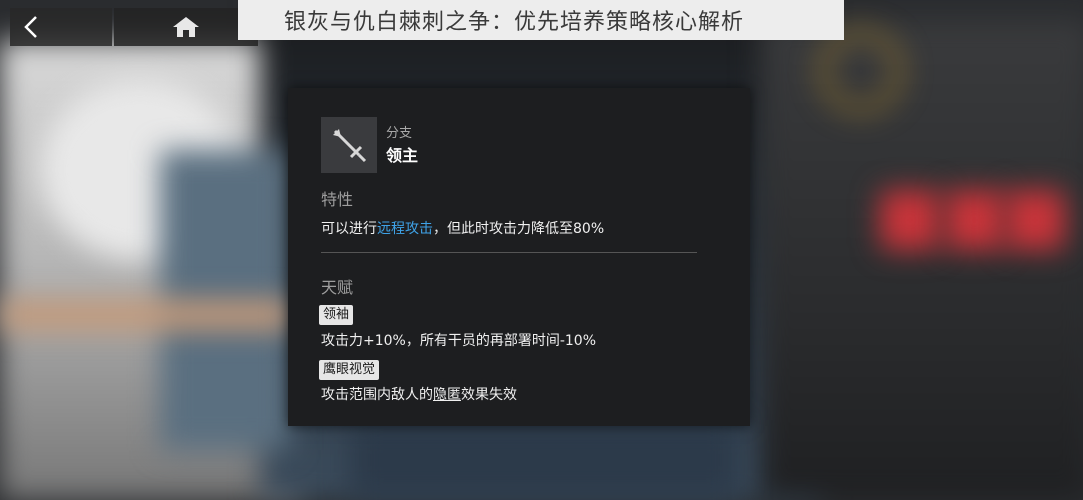 Image resolution: width=1083 pixels, height=500 pixels. I want to click on page-title: 银灰与仇白棘刺之争：优先培养策略核心解析, so click(514, 22).